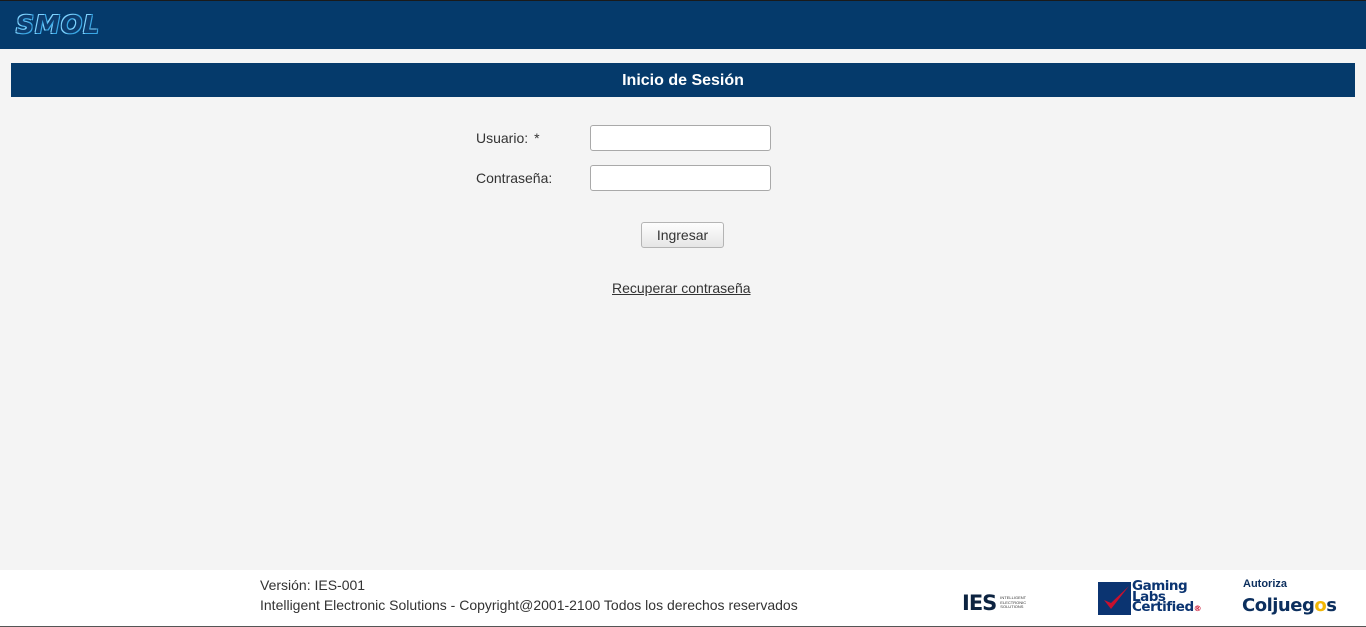 The width and height of the screenshot is (1366, 627). I want to click on gaming-labs-line3: Certified®, so click(1167, 607).